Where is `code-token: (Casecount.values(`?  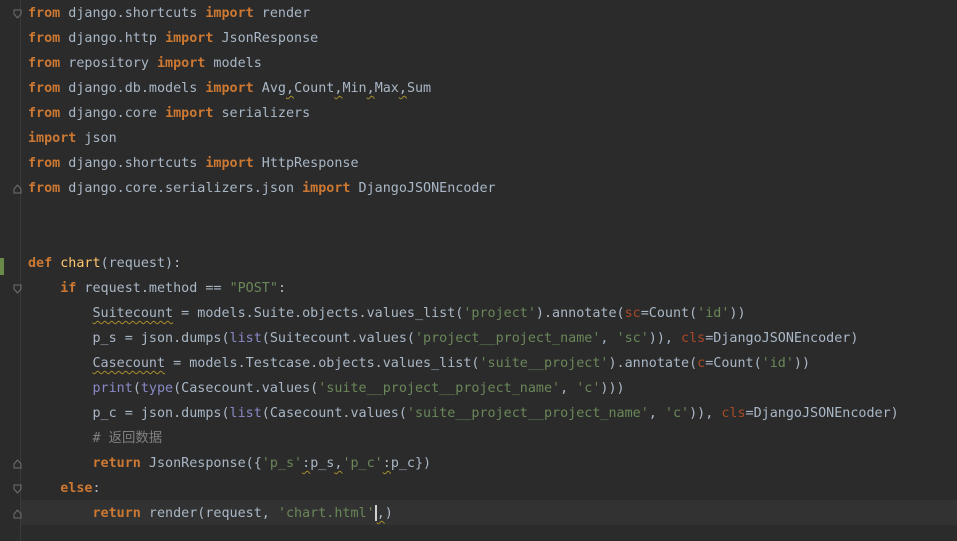
code-token: (Casecount.values( is located at coordinates (246, 388).